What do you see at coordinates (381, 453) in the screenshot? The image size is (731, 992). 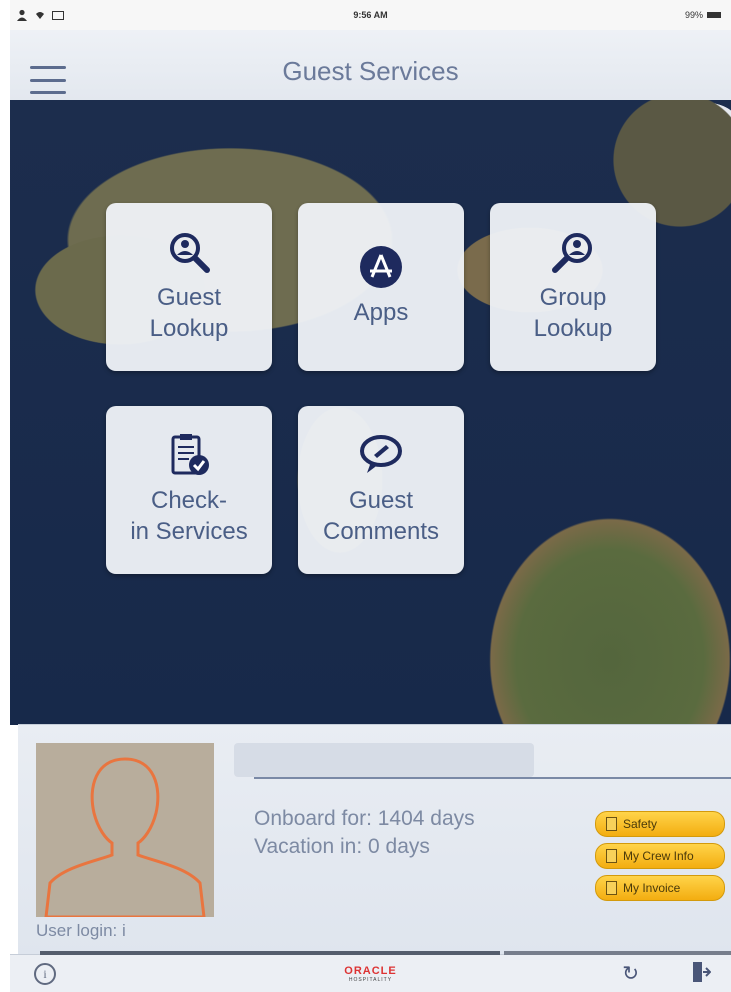 I see `comment-bubble-icon` at bounding box center [381, 453].